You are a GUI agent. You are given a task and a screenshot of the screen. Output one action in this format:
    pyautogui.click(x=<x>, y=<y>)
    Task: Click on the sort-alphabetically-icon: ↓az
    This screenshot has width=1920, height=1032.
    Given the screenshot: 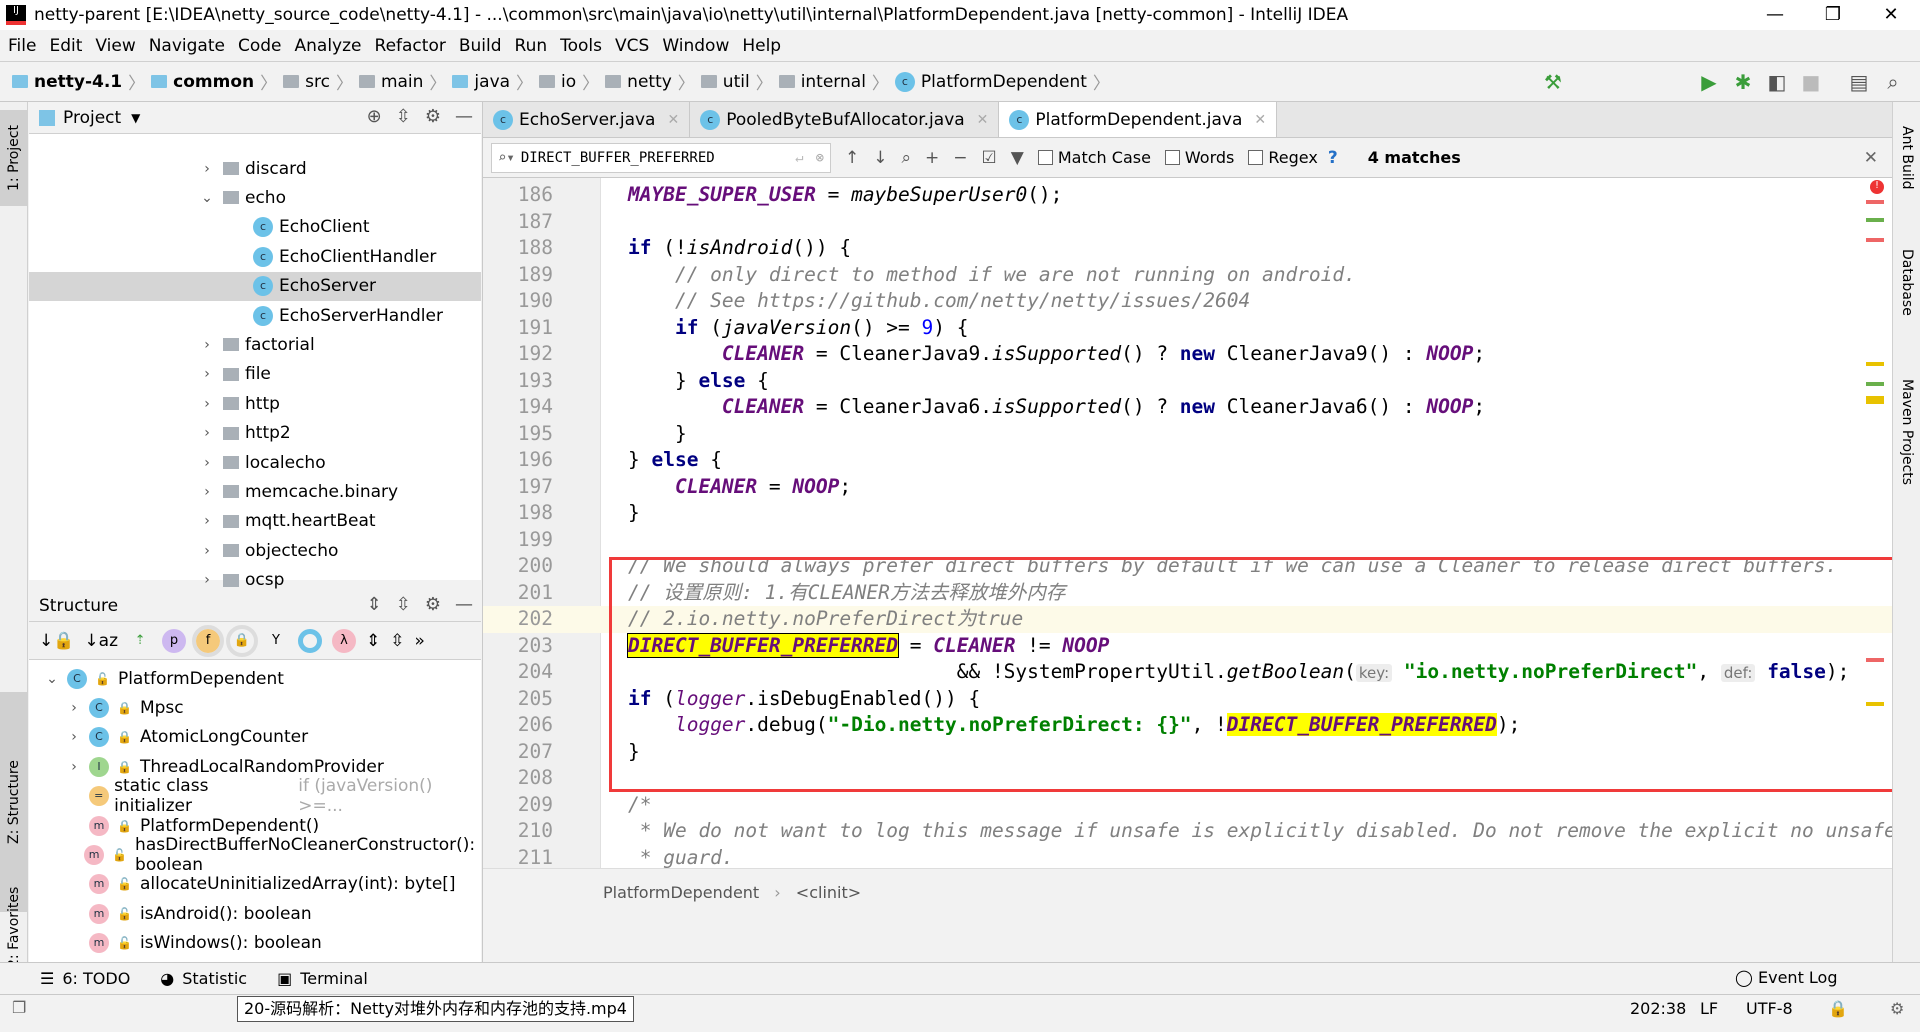 What is the action you would take?
    pyautogui.click(x=101, y=641)
    